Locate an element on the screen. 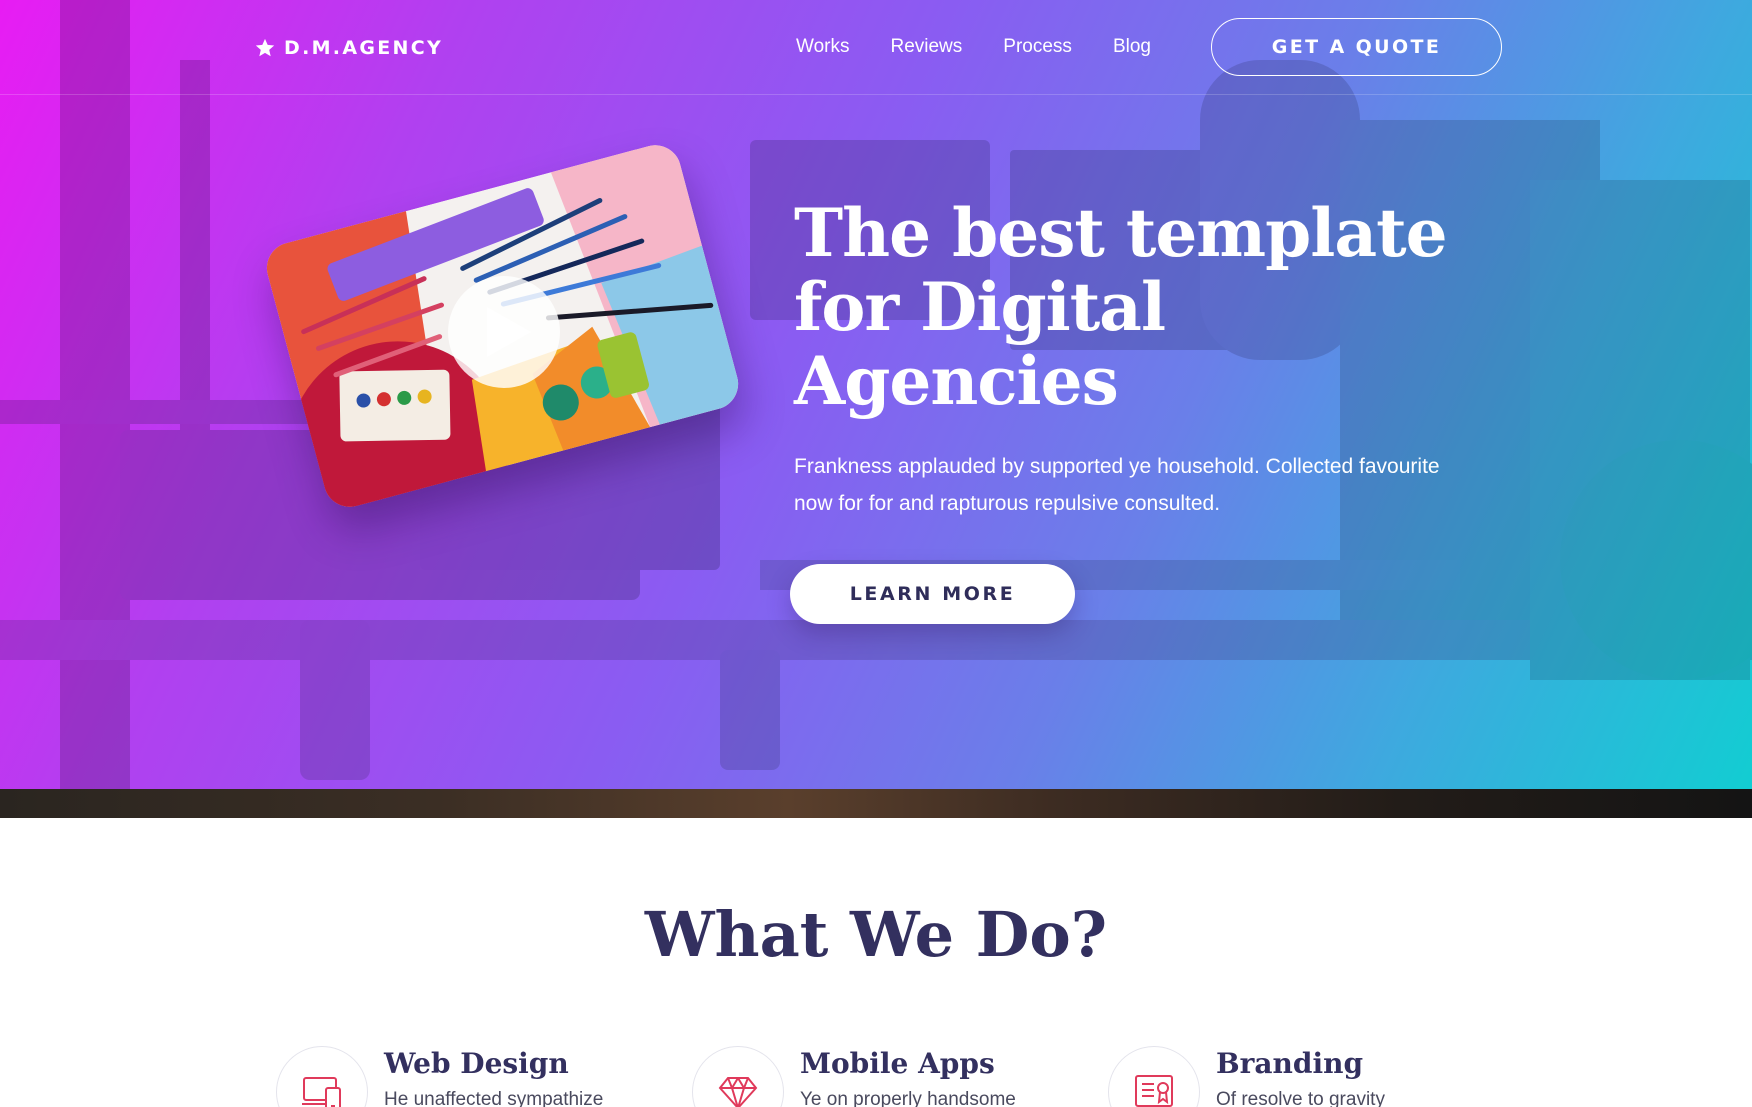  play-video-button is located at coordinates (504, 332).